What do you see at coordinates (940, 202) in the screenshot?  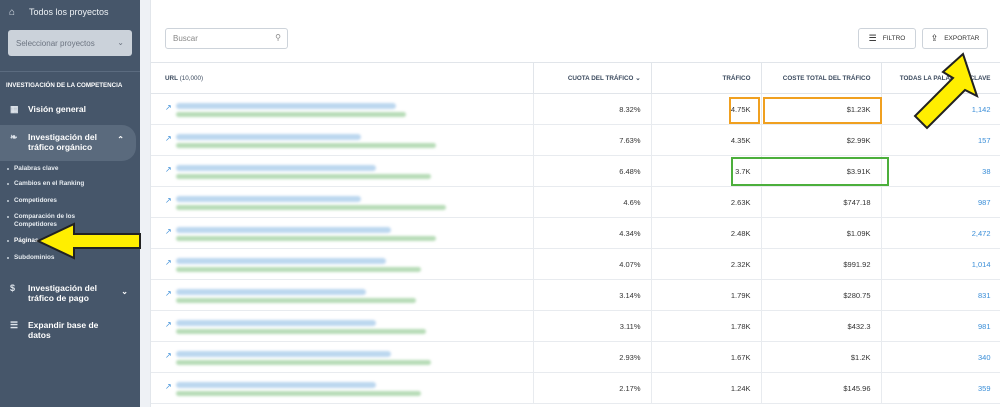 I see `keywords-cell: 987` at bounding box center [940, 202].